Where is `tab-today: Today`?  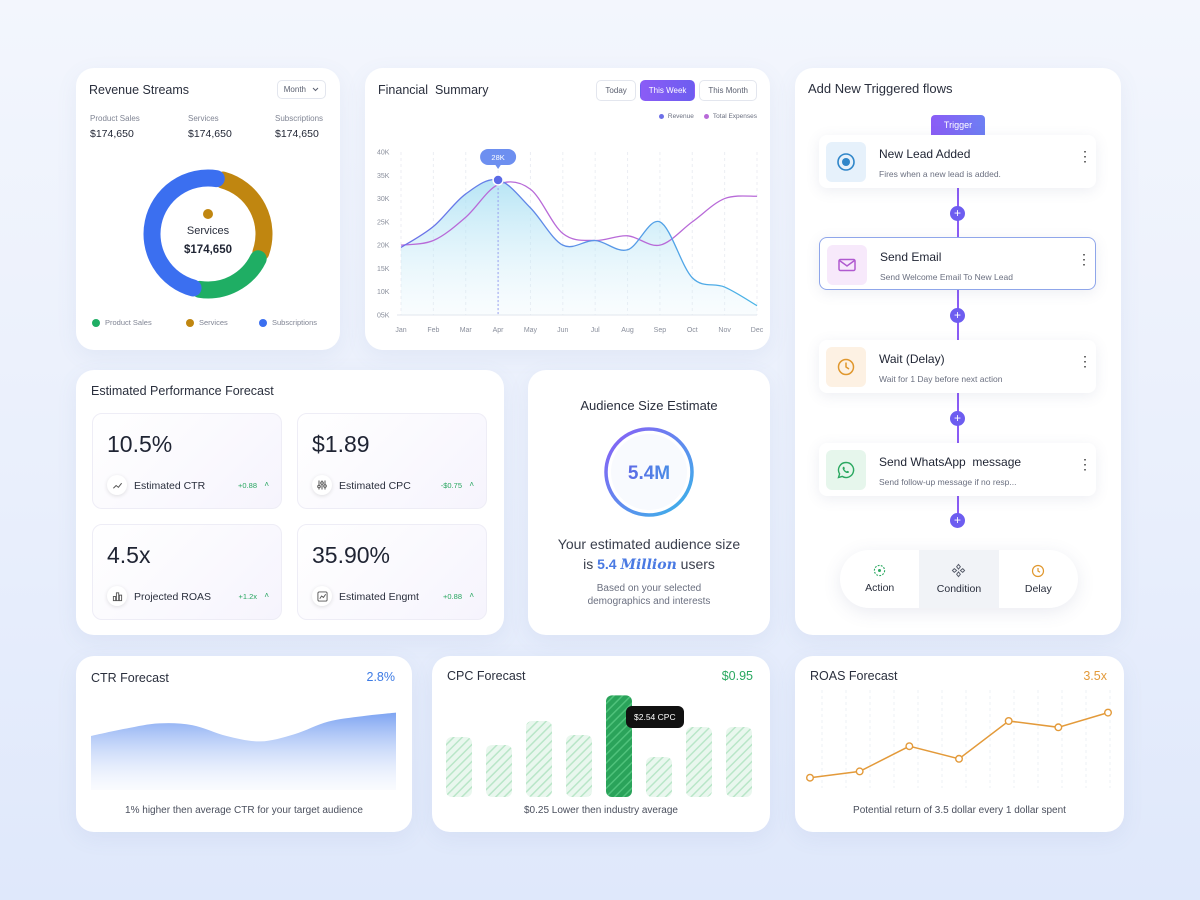 tab-today: Today is located at coordinates (616, 90).